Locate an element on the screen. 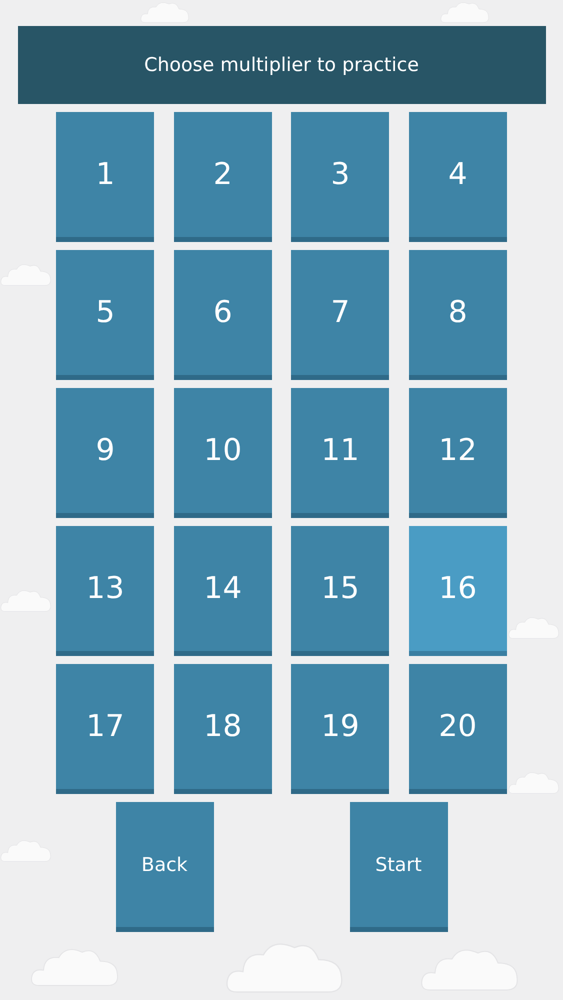 The width and height of the screenshot is (563, 1000). multiplier-tile: 12 is located at coordinates (457, 453).